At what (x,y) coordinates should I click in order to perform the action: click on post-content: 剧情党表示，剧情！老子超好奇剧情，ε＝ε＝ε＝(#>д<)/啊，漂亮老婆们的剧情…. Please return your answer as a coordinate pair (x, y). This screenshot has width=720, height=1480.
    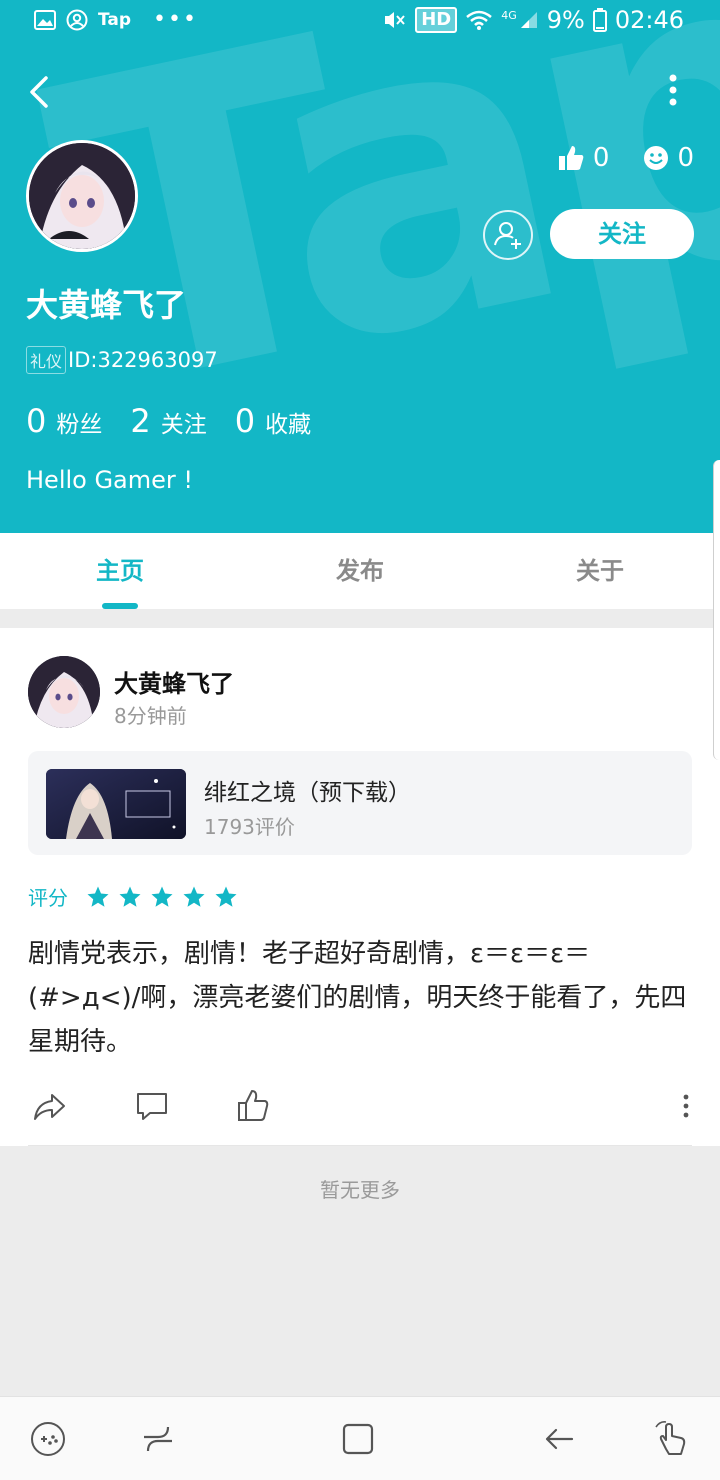
    Looking at the image, I should click on (357, 998).